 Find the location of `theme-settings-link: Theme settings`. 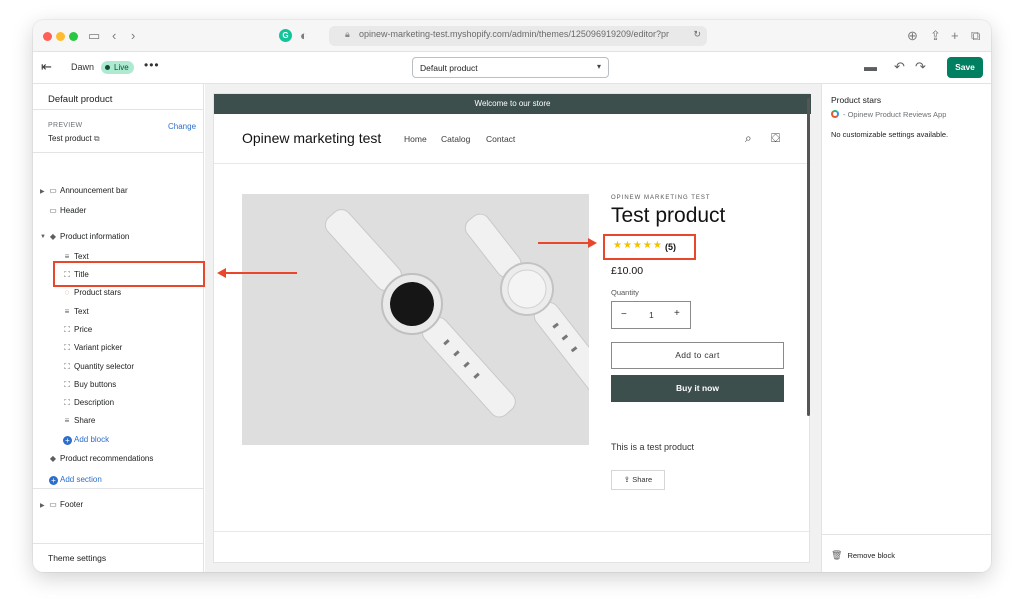

theme-settings-link: Theme settings is located at coordinates (77, 558).